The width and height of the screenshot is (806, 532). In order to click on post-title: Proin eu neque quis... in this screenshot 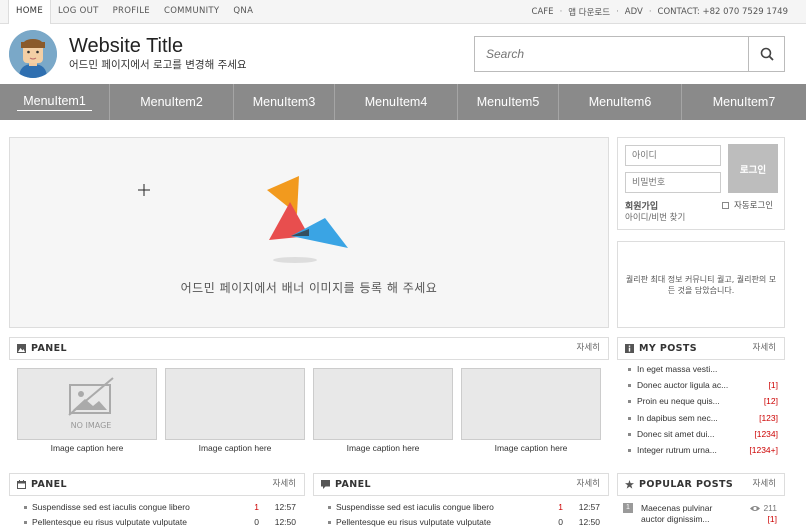, I will do `click(678, 401)`.